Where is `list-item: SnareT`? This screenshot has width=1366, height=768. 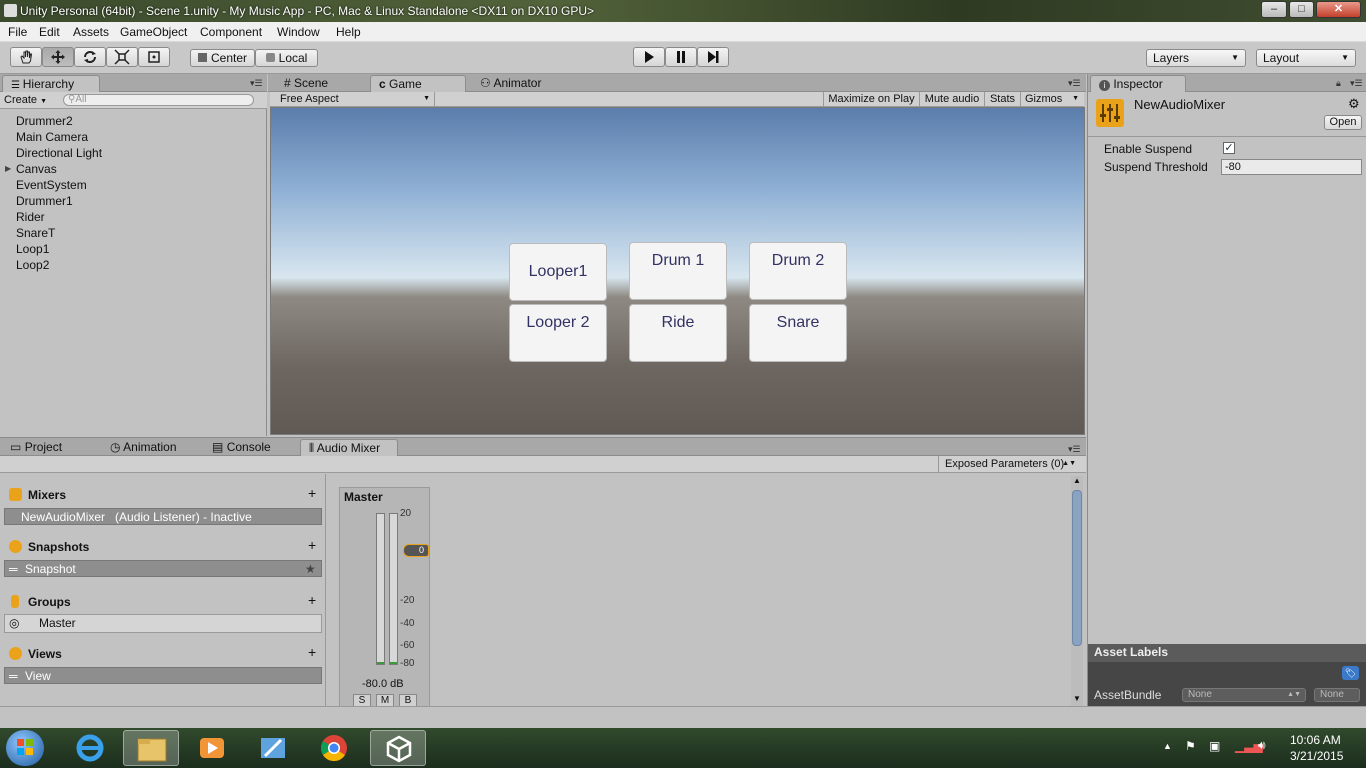
list-item: SnareT is located at coordinates (35, 233).